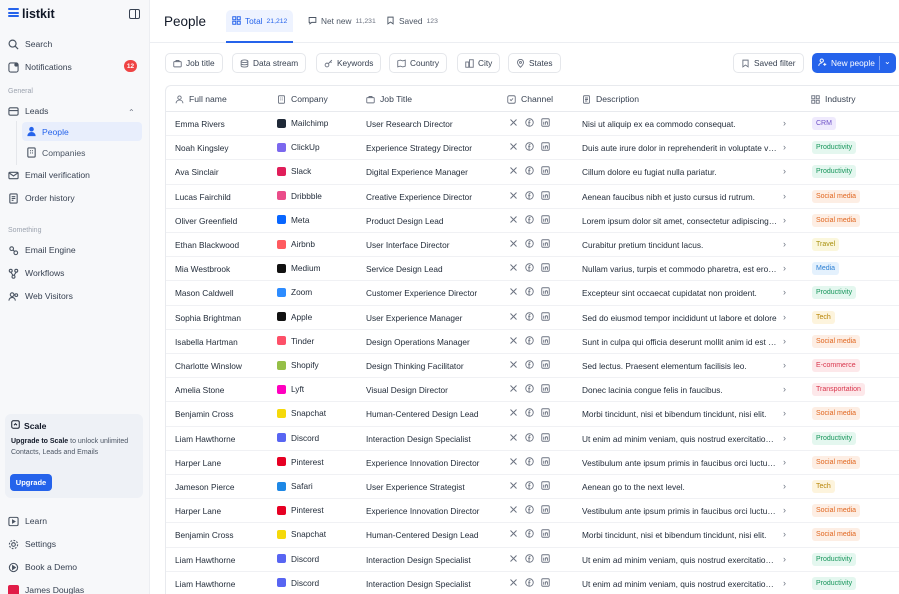 The width and height of the screenshot is (899, 594). Describe the element at coordinates (317, 341) in the screenshot. I see `company-cell: Tinder` at that location.